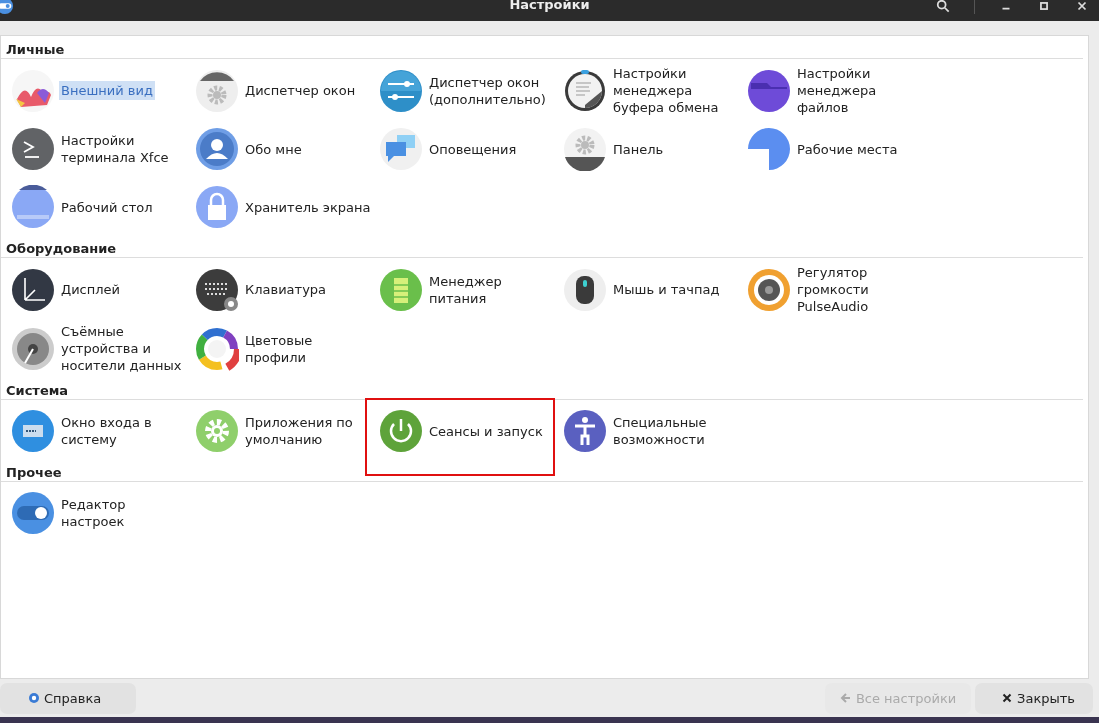 Image resolution: width=1099 pixels, height=723 pixels. I want to click on settings-item: Дисплей, so click(90, 289).